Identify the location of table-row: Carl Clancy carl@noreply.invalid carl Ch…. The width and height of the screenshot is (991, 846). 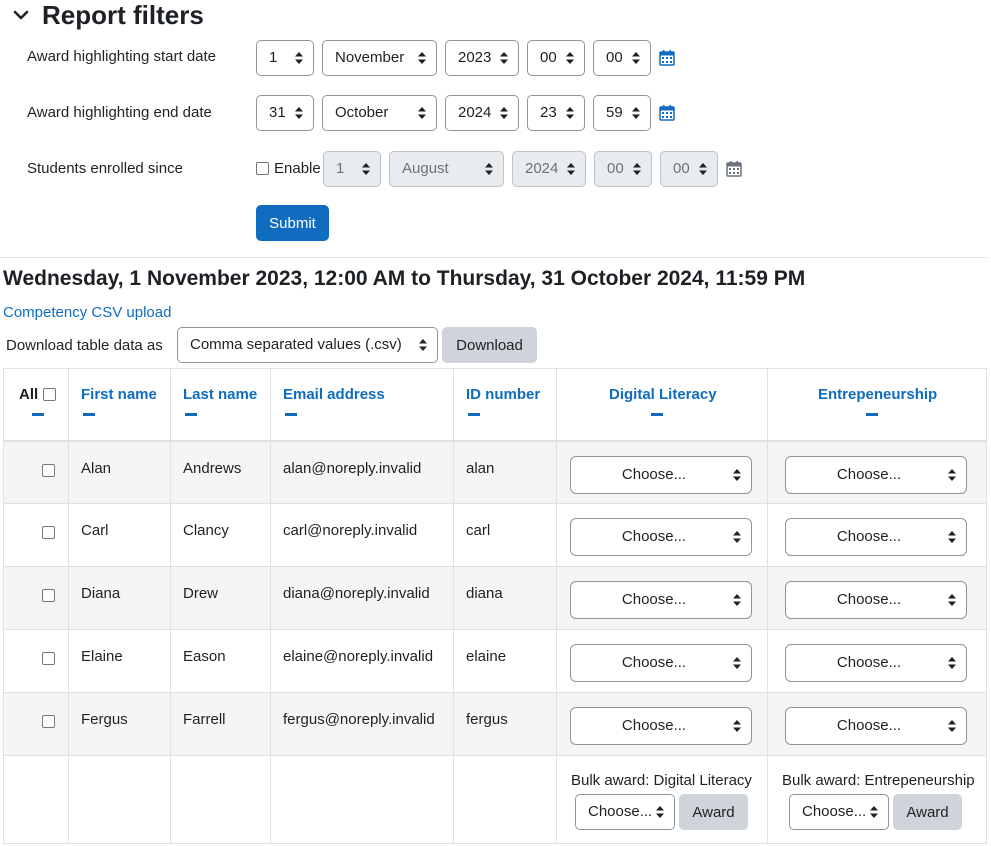
(495, 535).